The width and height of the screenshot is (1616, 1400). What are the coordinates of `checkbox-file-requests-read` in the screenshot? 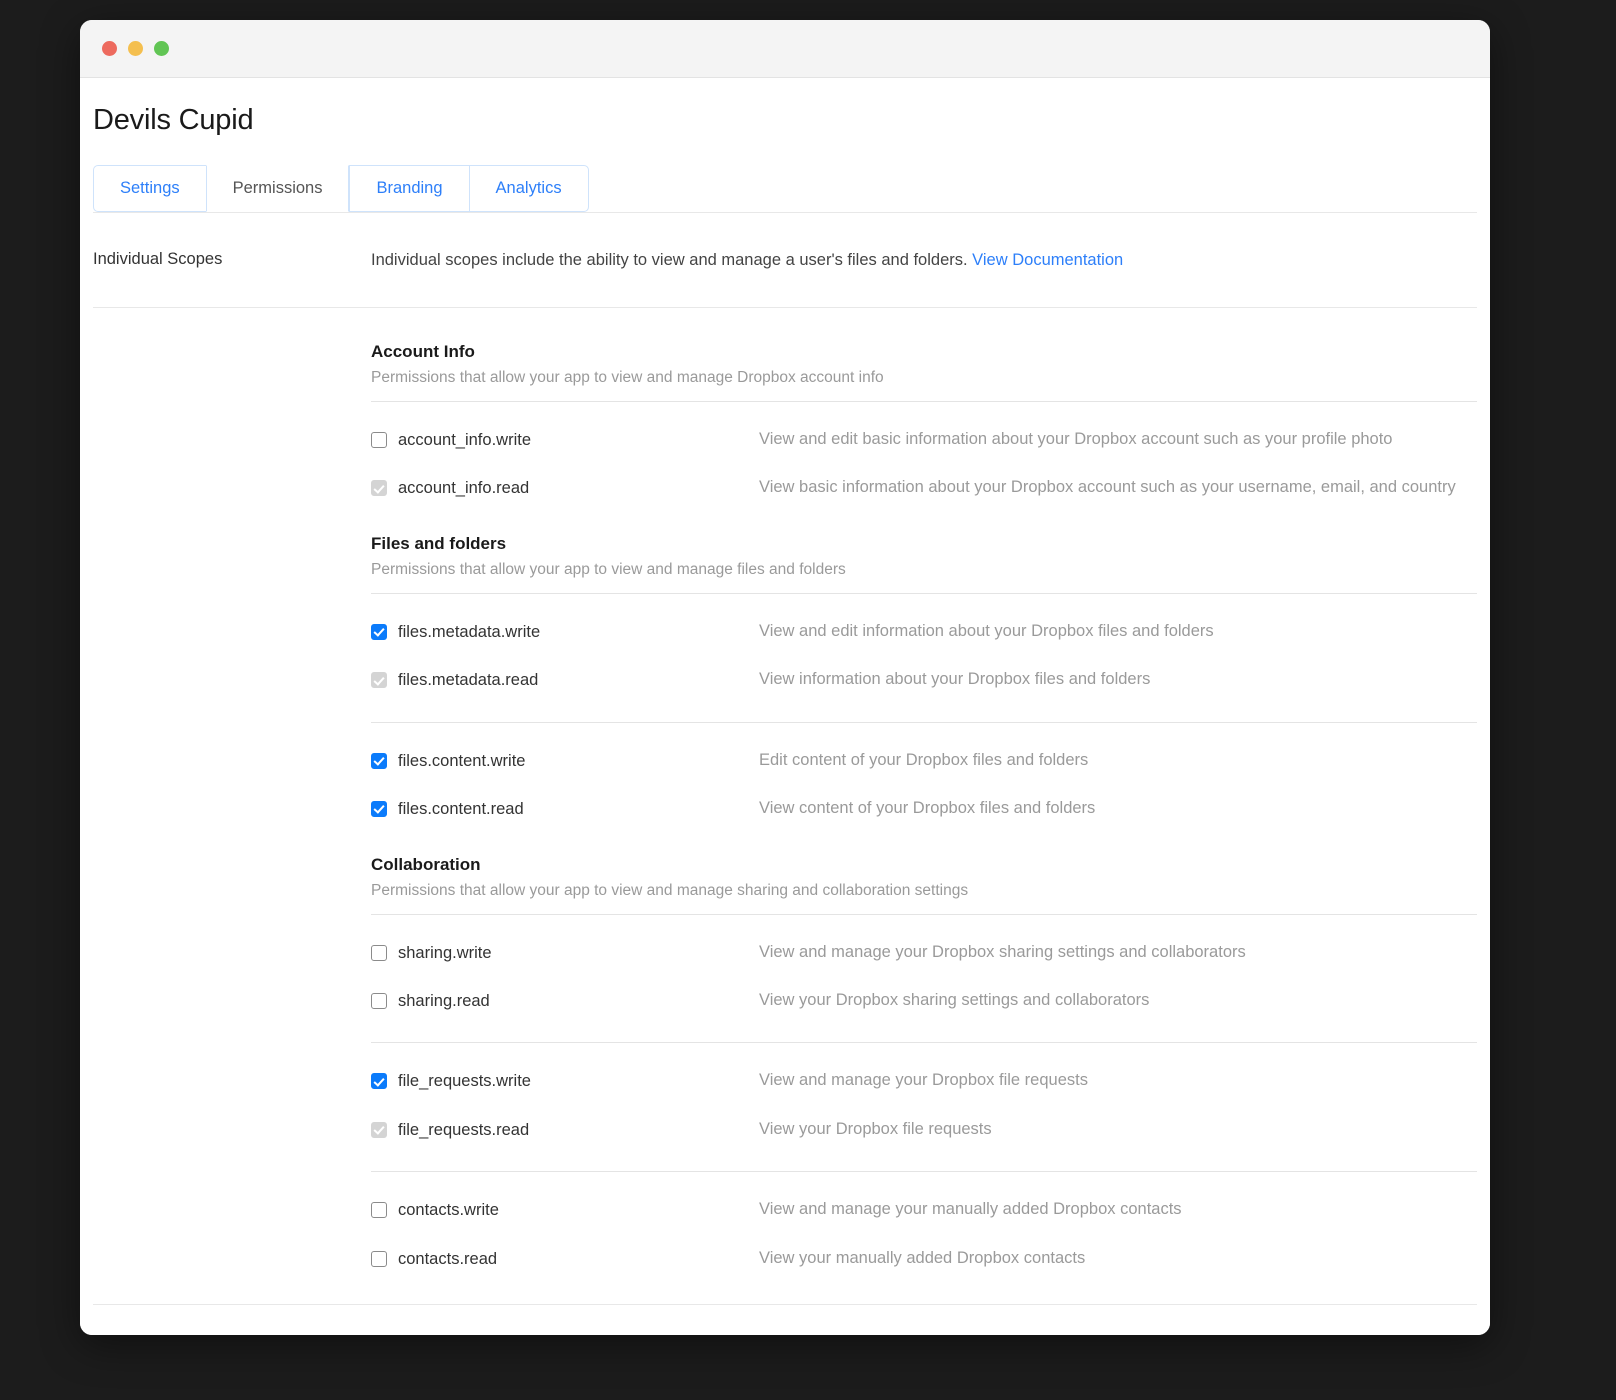 It's located at (379, 1129).